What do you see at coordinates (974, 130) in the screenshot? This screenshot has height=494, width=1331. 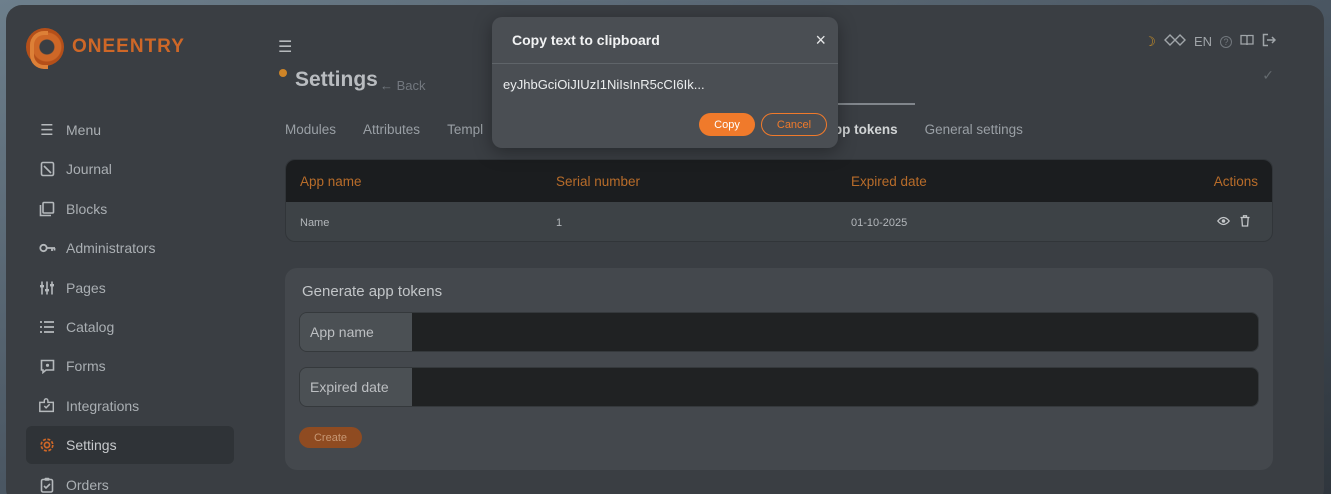 I see `tab-general-settings: General settings` at bounding box center [974, 130].